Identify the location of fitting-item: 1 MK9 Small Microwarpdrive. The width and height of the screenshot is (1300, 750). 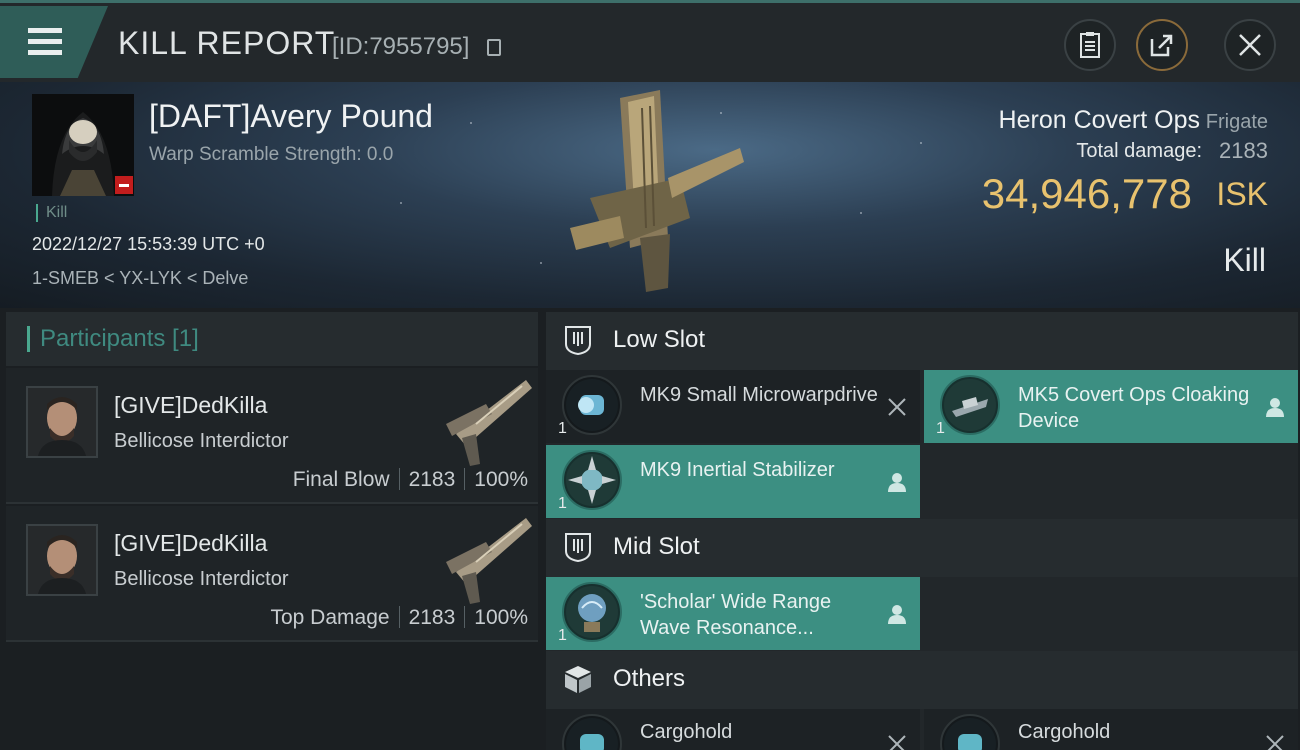
(733, 406).